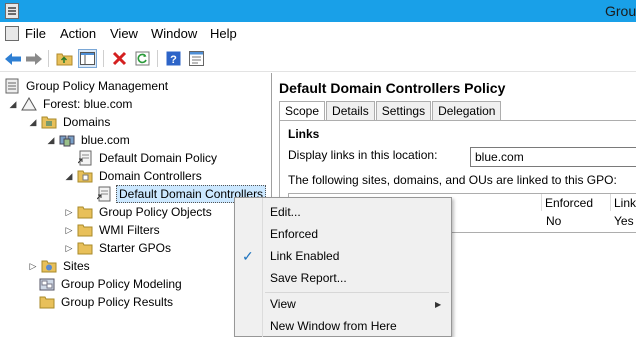 This screenshot has width=636, height=337. What do you see at coordinates (343, 256) in the screenshot?
I see `menu-item-link-enabled: ✓ Link Enabled` at bounding box center [343, 256].